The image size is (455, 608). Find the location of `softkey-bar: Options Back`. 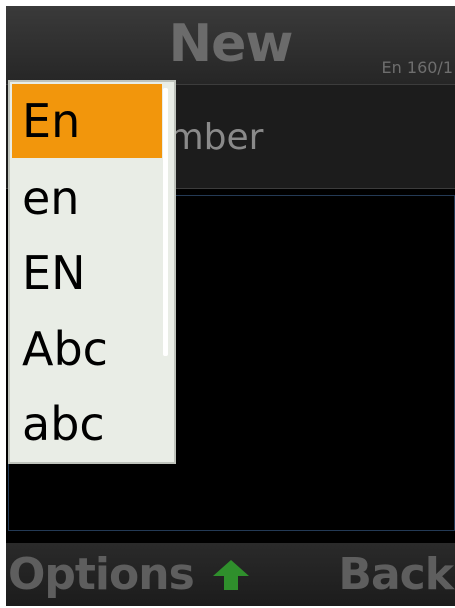

softkey-bar: Options Back is located at coordinates (230, 574).